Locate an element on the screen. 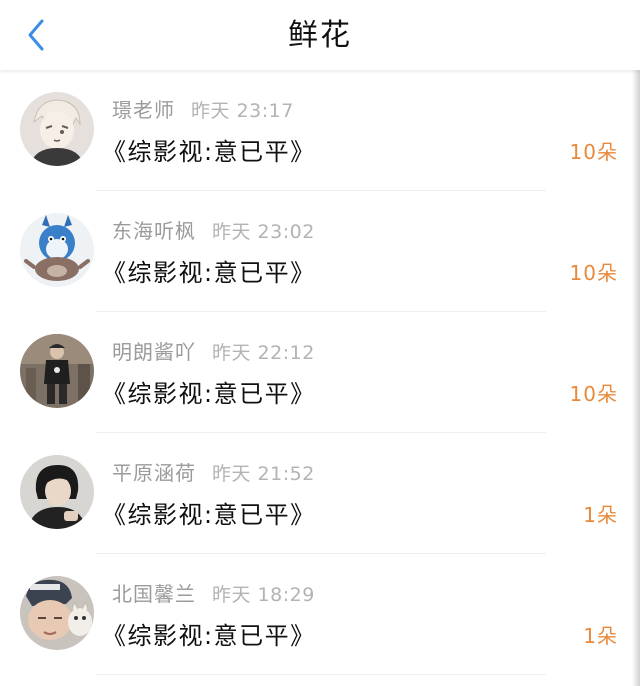 Image resolution: width=640 pixels, height=686 pixels. record-meta: 平原涵荷 昨天 21:52 is located at coordinates (213, 472).